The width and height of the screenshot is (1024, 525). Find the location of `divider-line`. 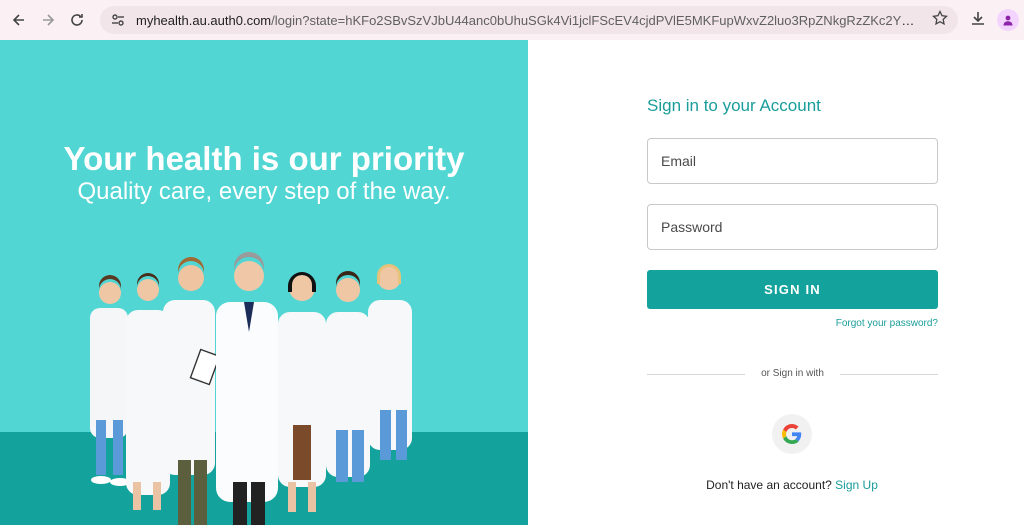

divider-line is located at coordinates (889, 374).